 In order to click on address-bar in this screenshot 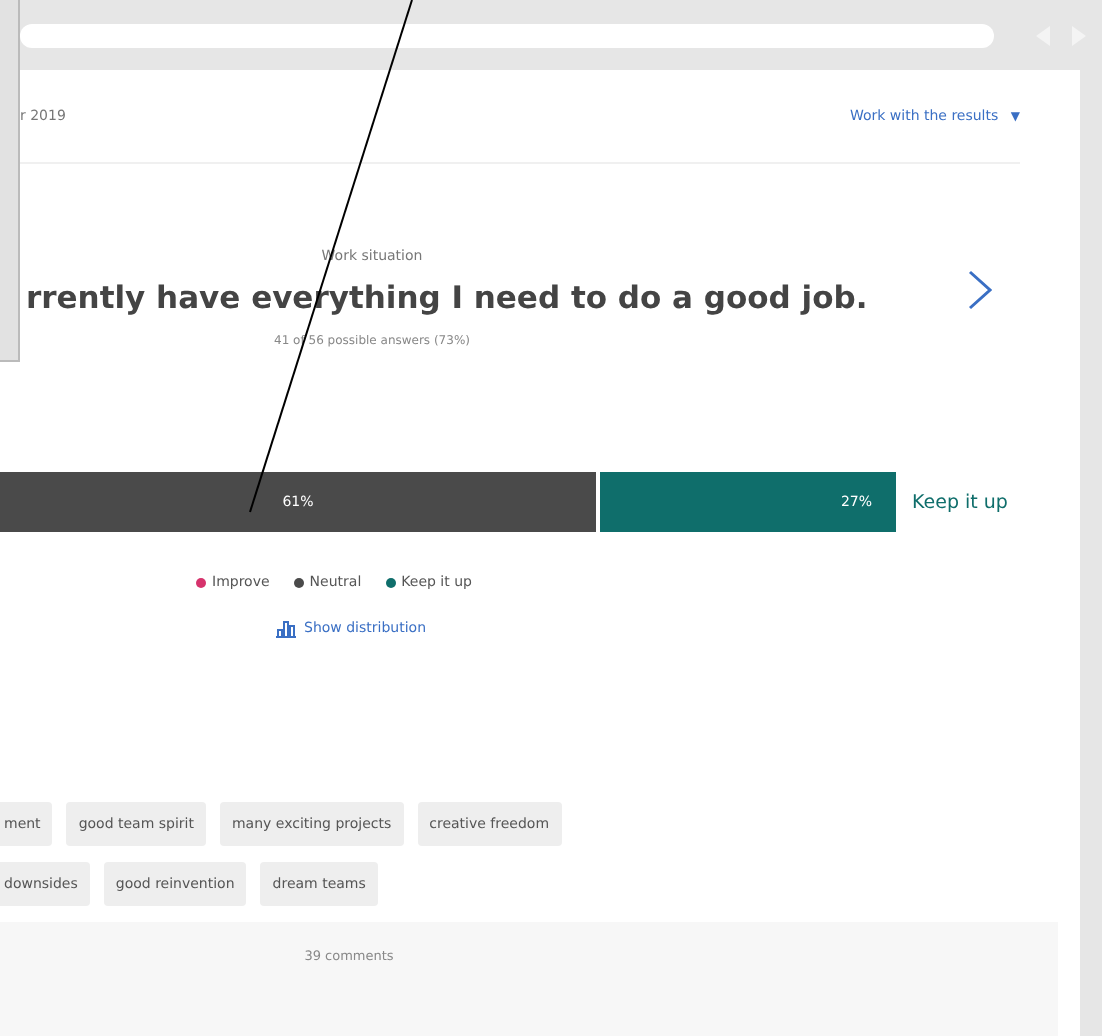, I will do `click(507, 35)`.